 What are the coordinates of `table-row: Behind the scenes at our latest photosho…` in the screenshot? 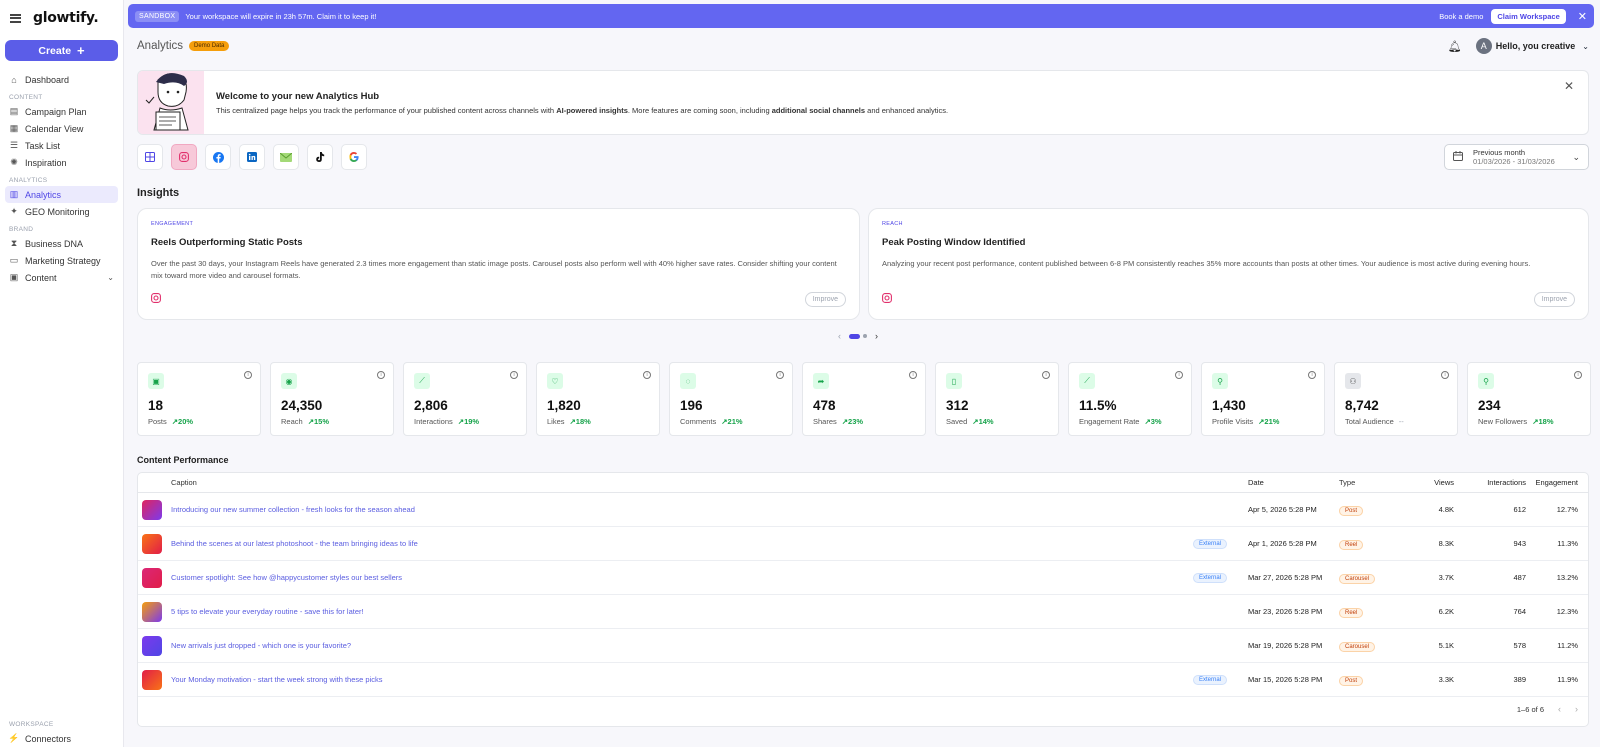 It's located at (863, 544).